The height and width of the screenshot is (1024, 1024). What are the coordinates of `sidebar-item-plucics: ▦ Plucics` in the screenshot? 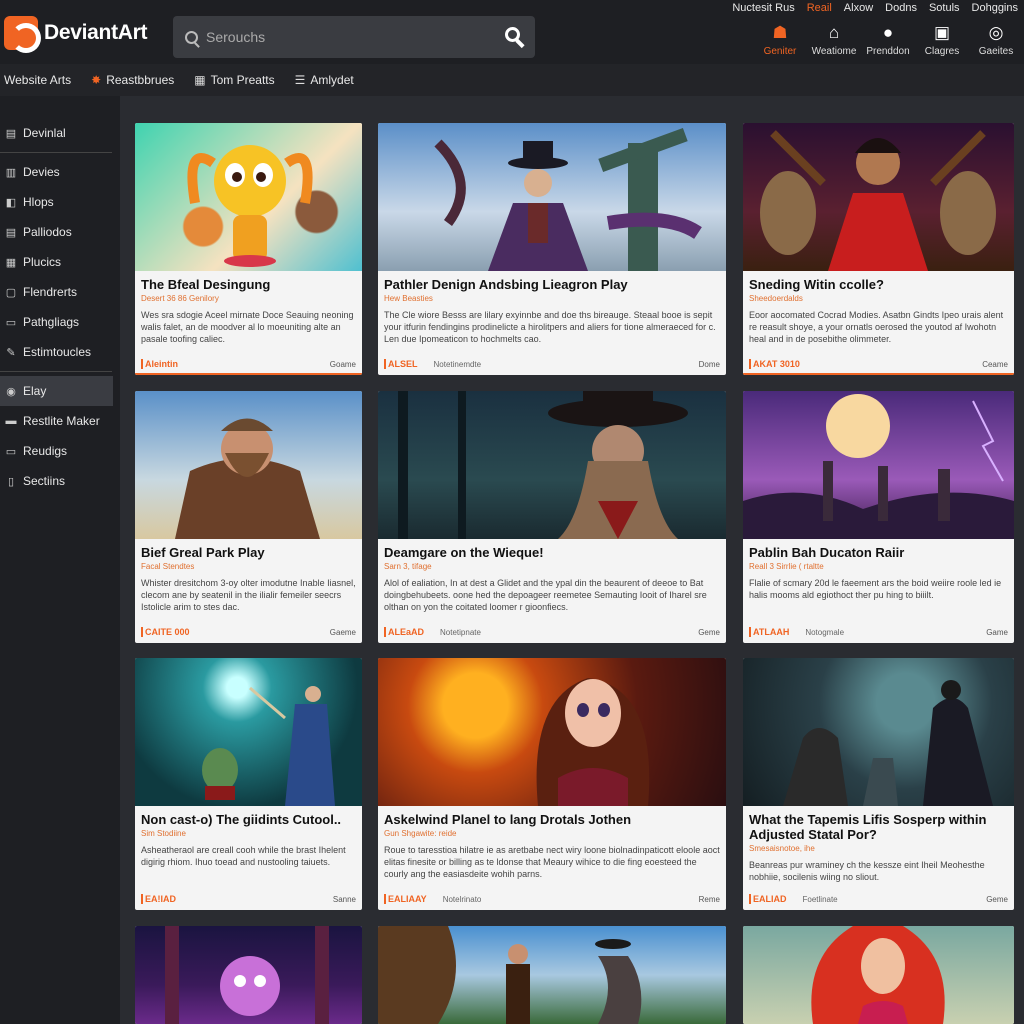 It's located at (60, 262).